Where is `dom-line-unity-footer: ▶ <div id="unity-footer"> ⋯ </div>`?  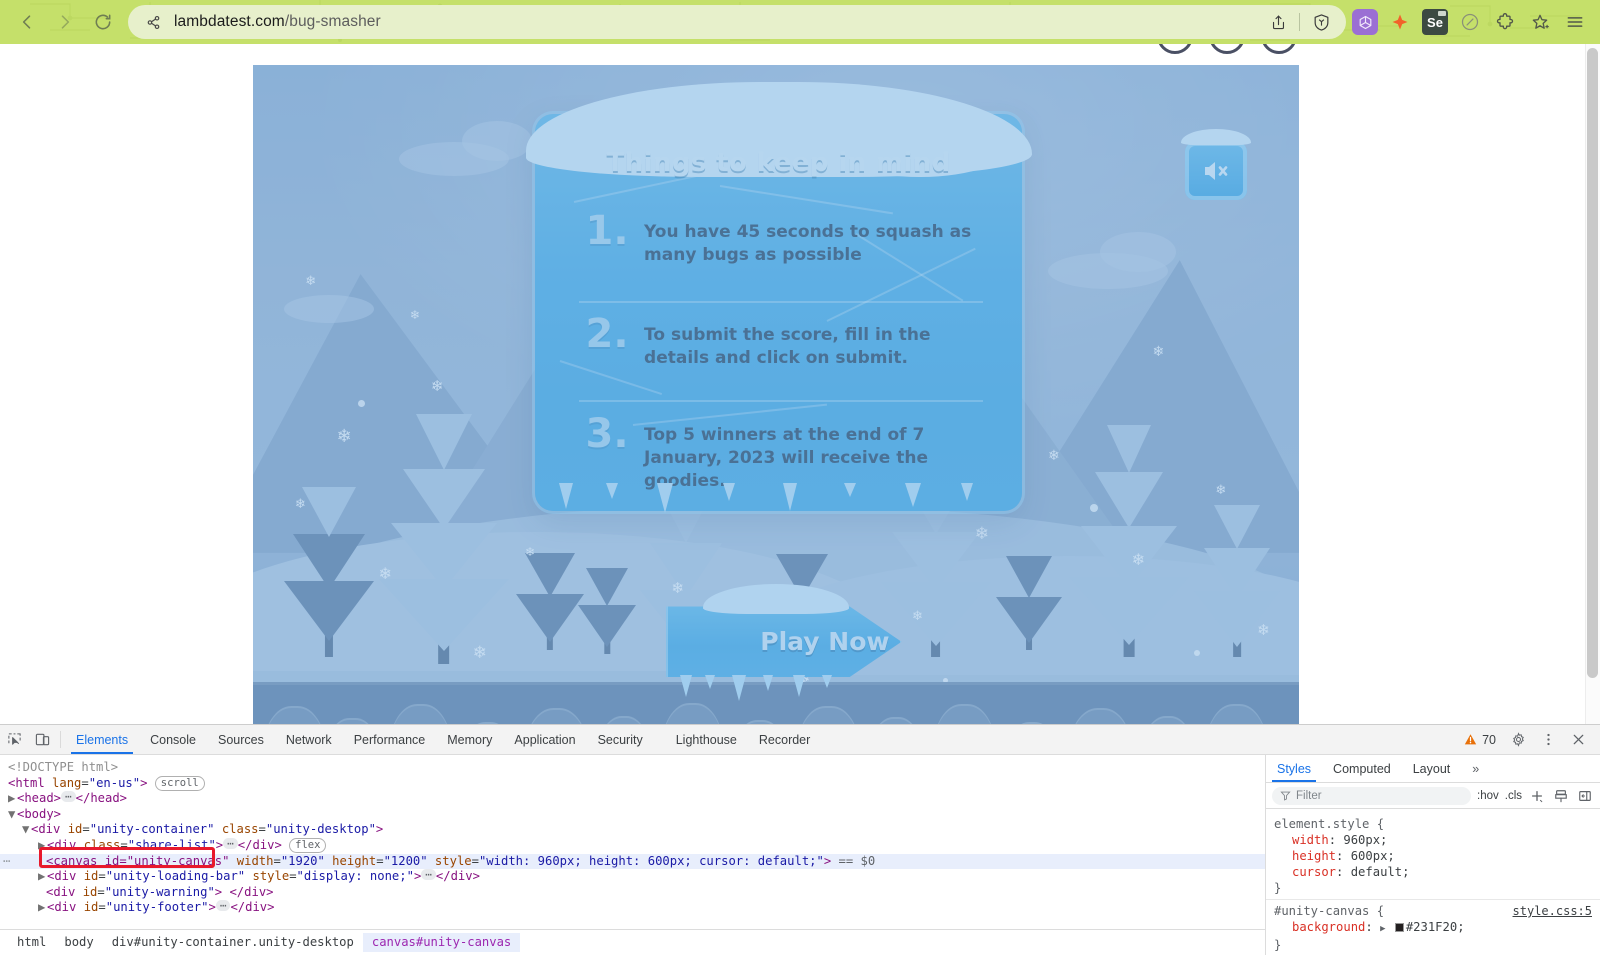 dom-line-unity-footer: ▶ <div id="unity-footer"> ⋯ </div> is located at coordinates (632, 908).